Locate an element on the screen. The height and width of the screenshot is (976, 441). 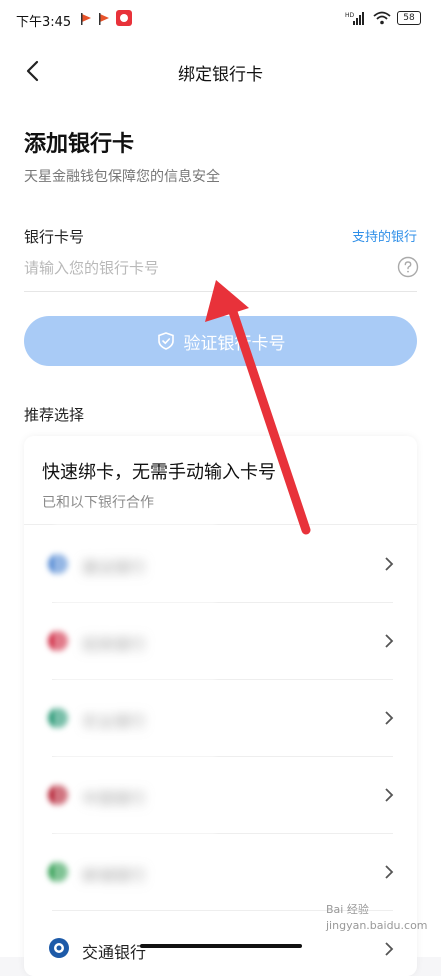
verify-button-label: 验证银行卡号 is located at coordinates (234, 343).